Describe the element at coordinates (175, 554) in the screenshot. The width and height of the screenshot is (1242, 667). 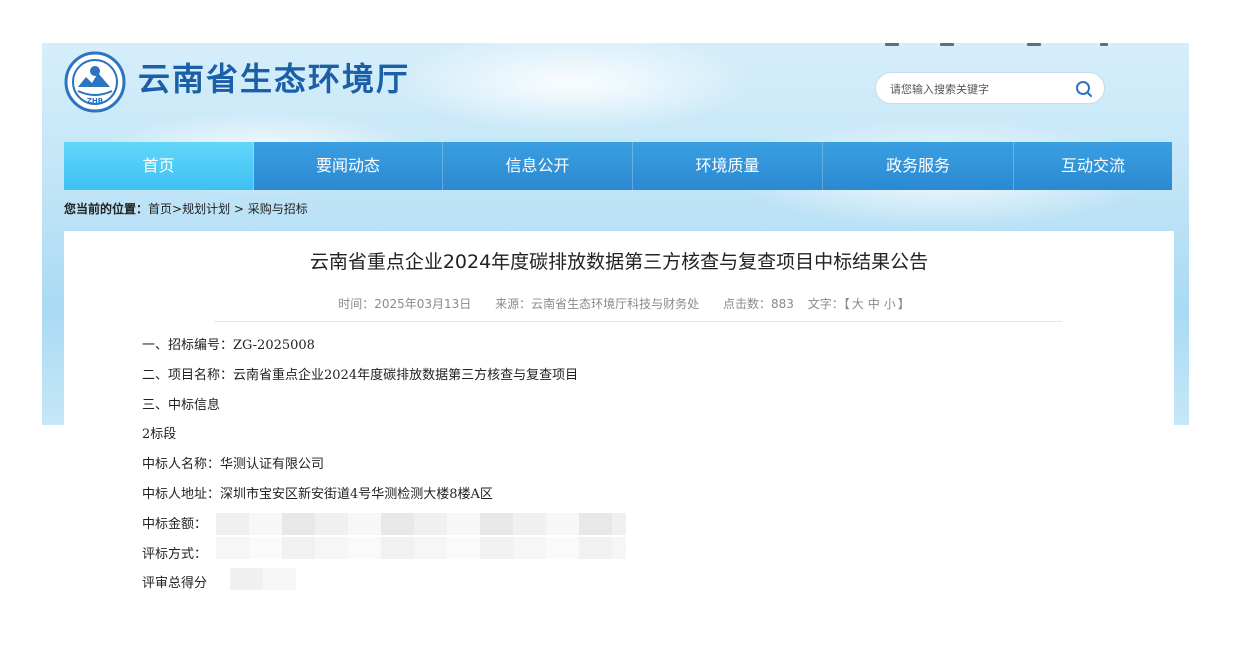
I see `evaluation-method-label: 评标方式：` at that location.